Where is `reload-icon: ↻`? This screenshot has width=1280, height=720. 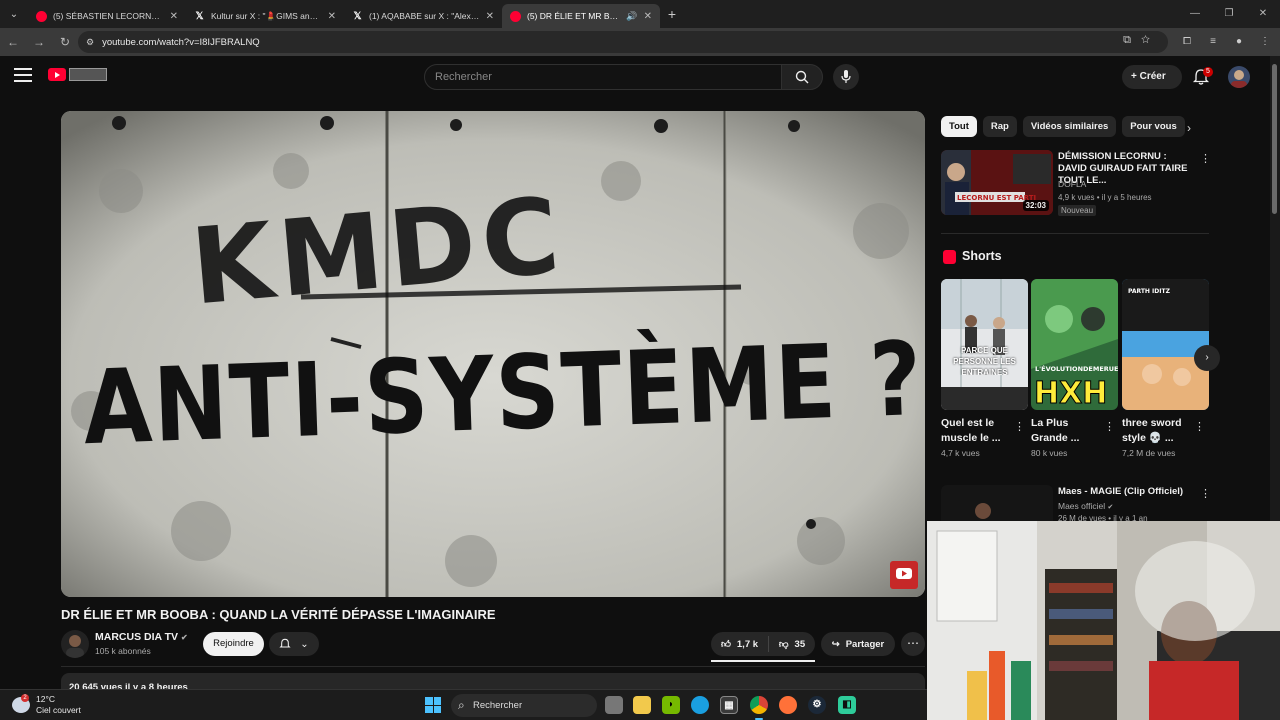 reload-icon: ↻ is located at coordinates (65, 42).